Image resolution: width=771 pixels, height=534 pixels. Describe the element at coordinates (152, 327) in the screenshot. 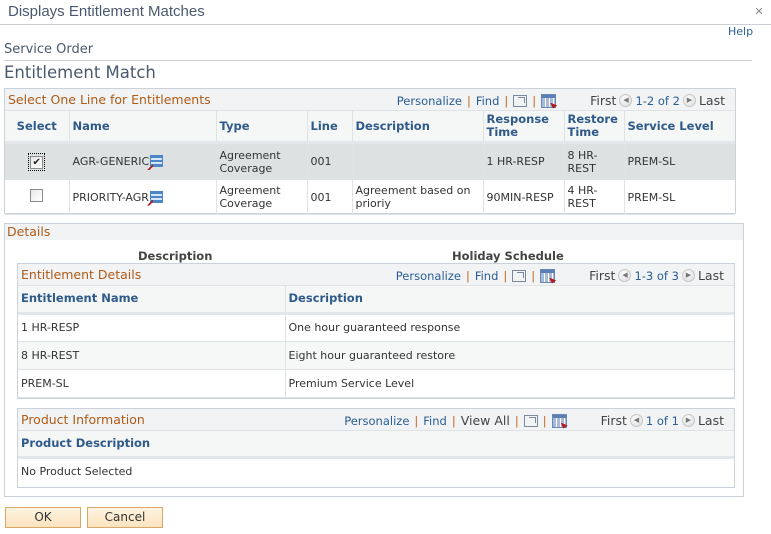

I see `entitlement-name-value: 1 HR-RESP` at that location.